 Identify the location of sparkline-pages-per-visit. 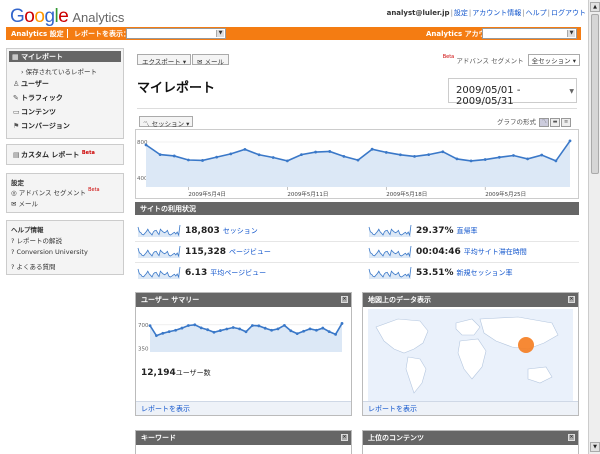
(159, 272).